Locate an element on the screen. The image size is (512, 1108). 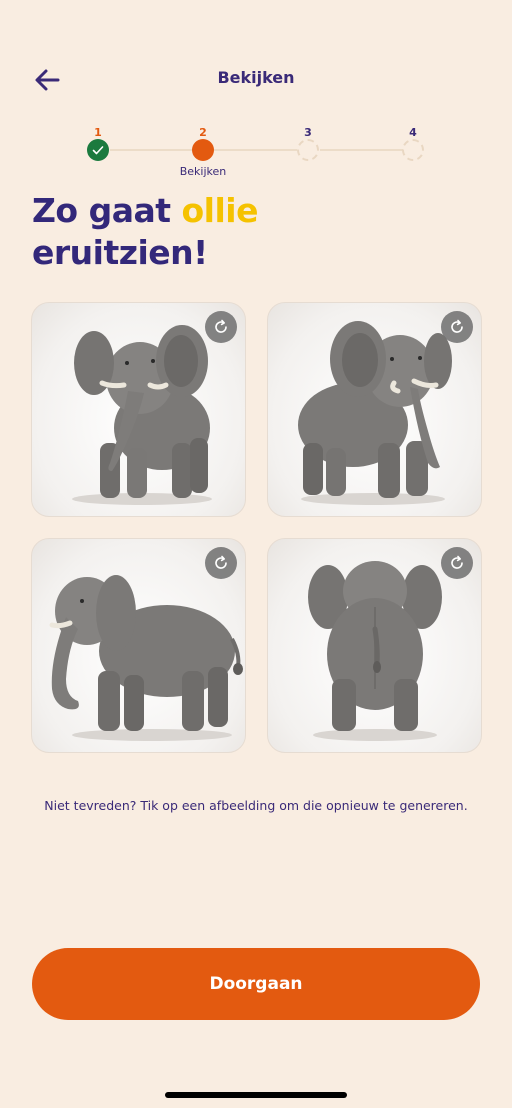
headline-suffix: eruitzien! is located at coordinates (120, 252).